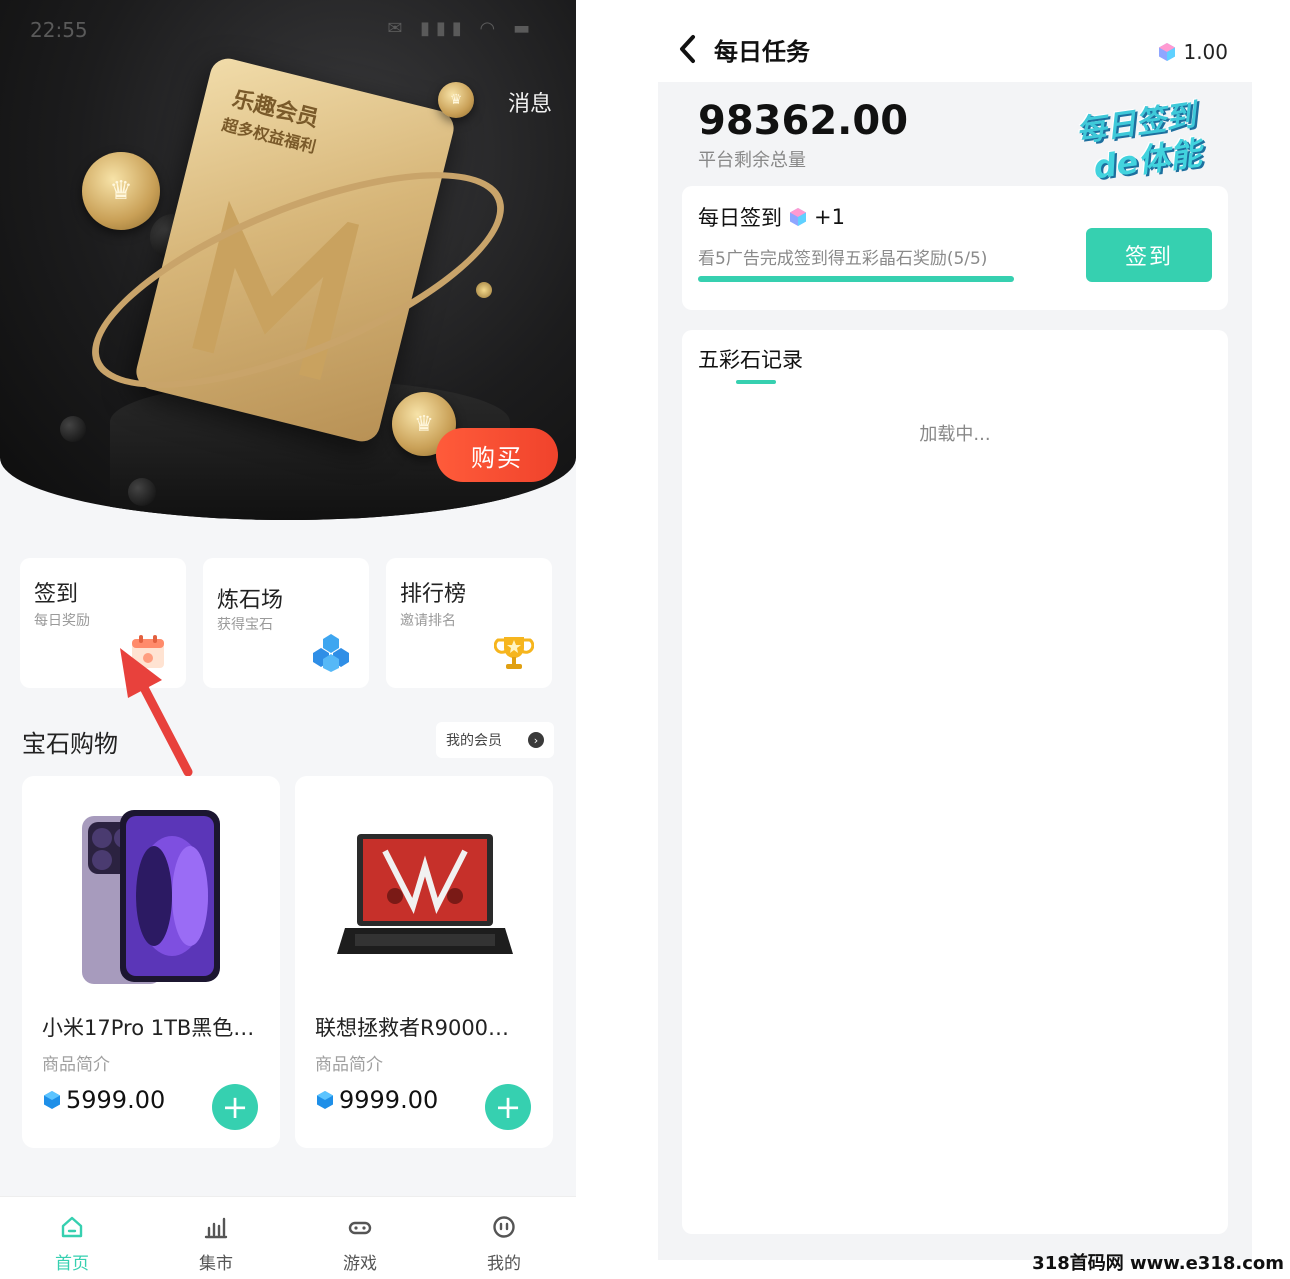  What do you see at coordinates (56, 594) in the screenshot?
I see `tile-title: 签到` at bounding box center [56, 594].